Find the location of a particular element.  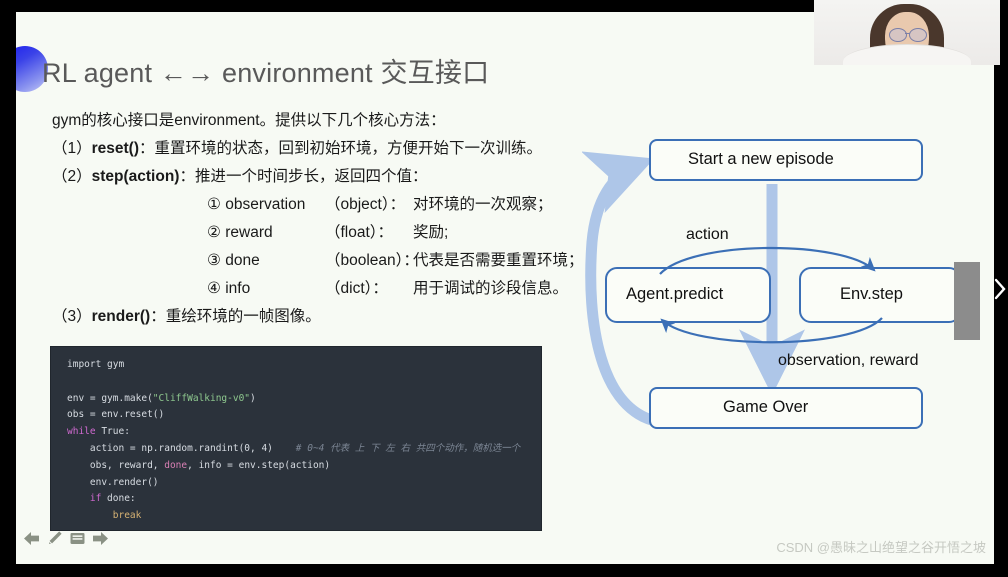

webcam-glasses-bridge is located at coordinates (907, 34).